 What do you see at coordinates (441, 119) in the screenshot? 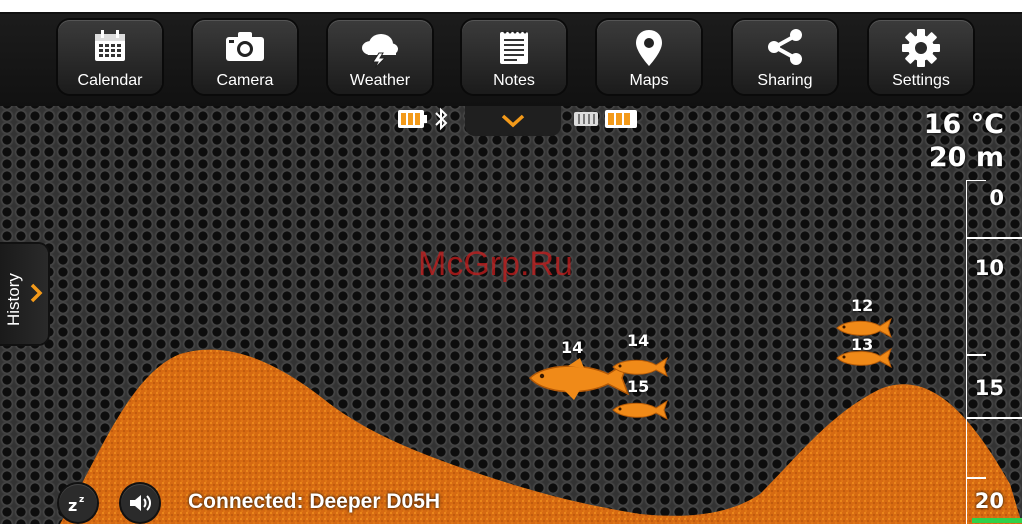
I see `bluetooth-icon` at bounding box center [441, 119].